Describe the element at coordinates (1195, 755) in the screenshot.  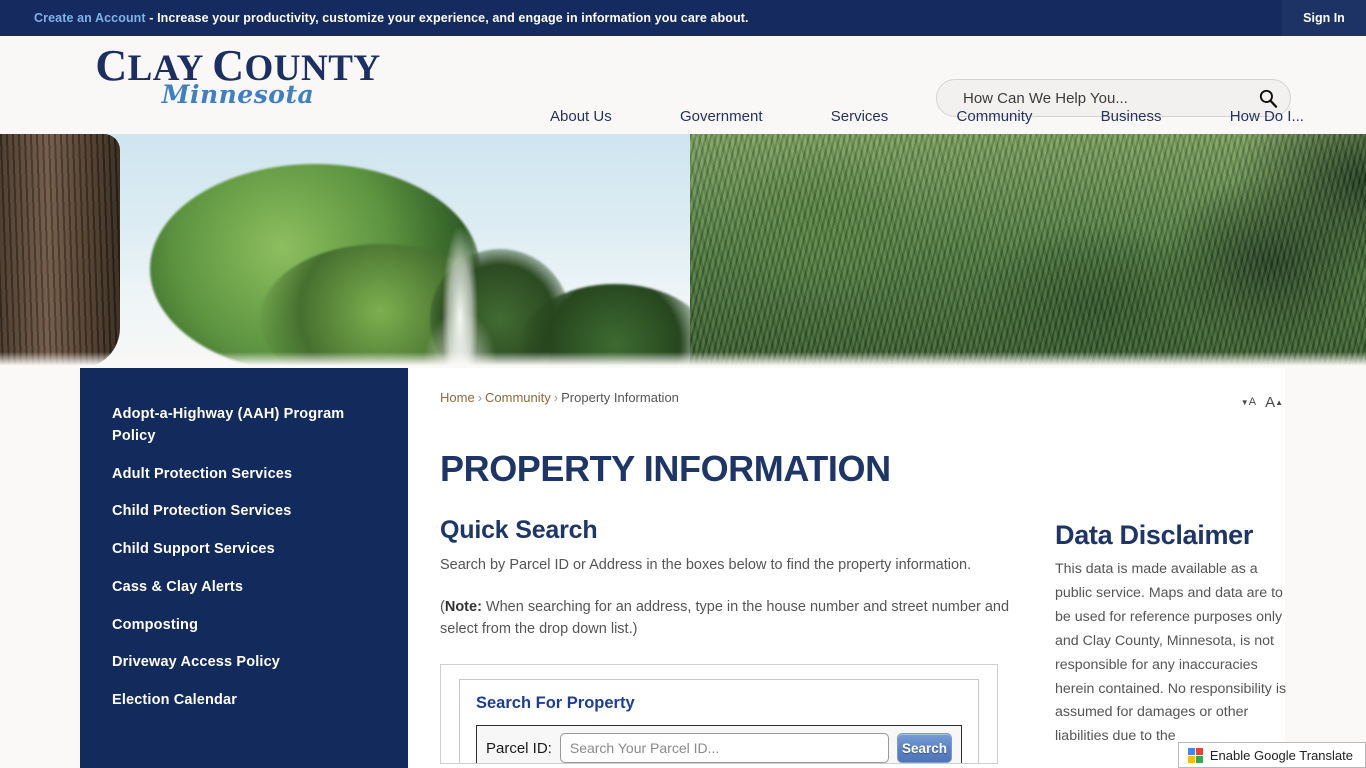
I see `google-logo-icon` at that location.